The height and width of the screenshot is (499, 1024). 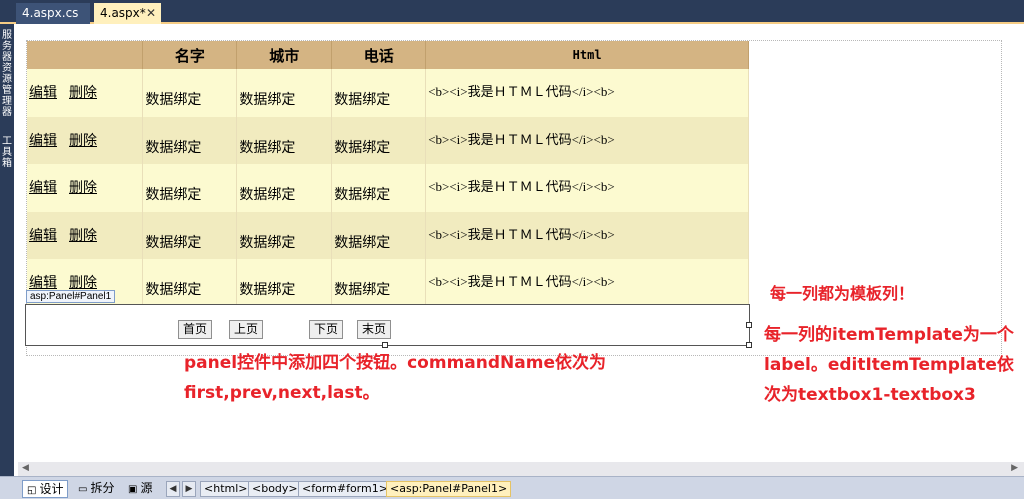 What do you see at coordinates (284, 55) in the screenshot?
I see `header-cell-city: 城市` at bounding box center [284, 55].